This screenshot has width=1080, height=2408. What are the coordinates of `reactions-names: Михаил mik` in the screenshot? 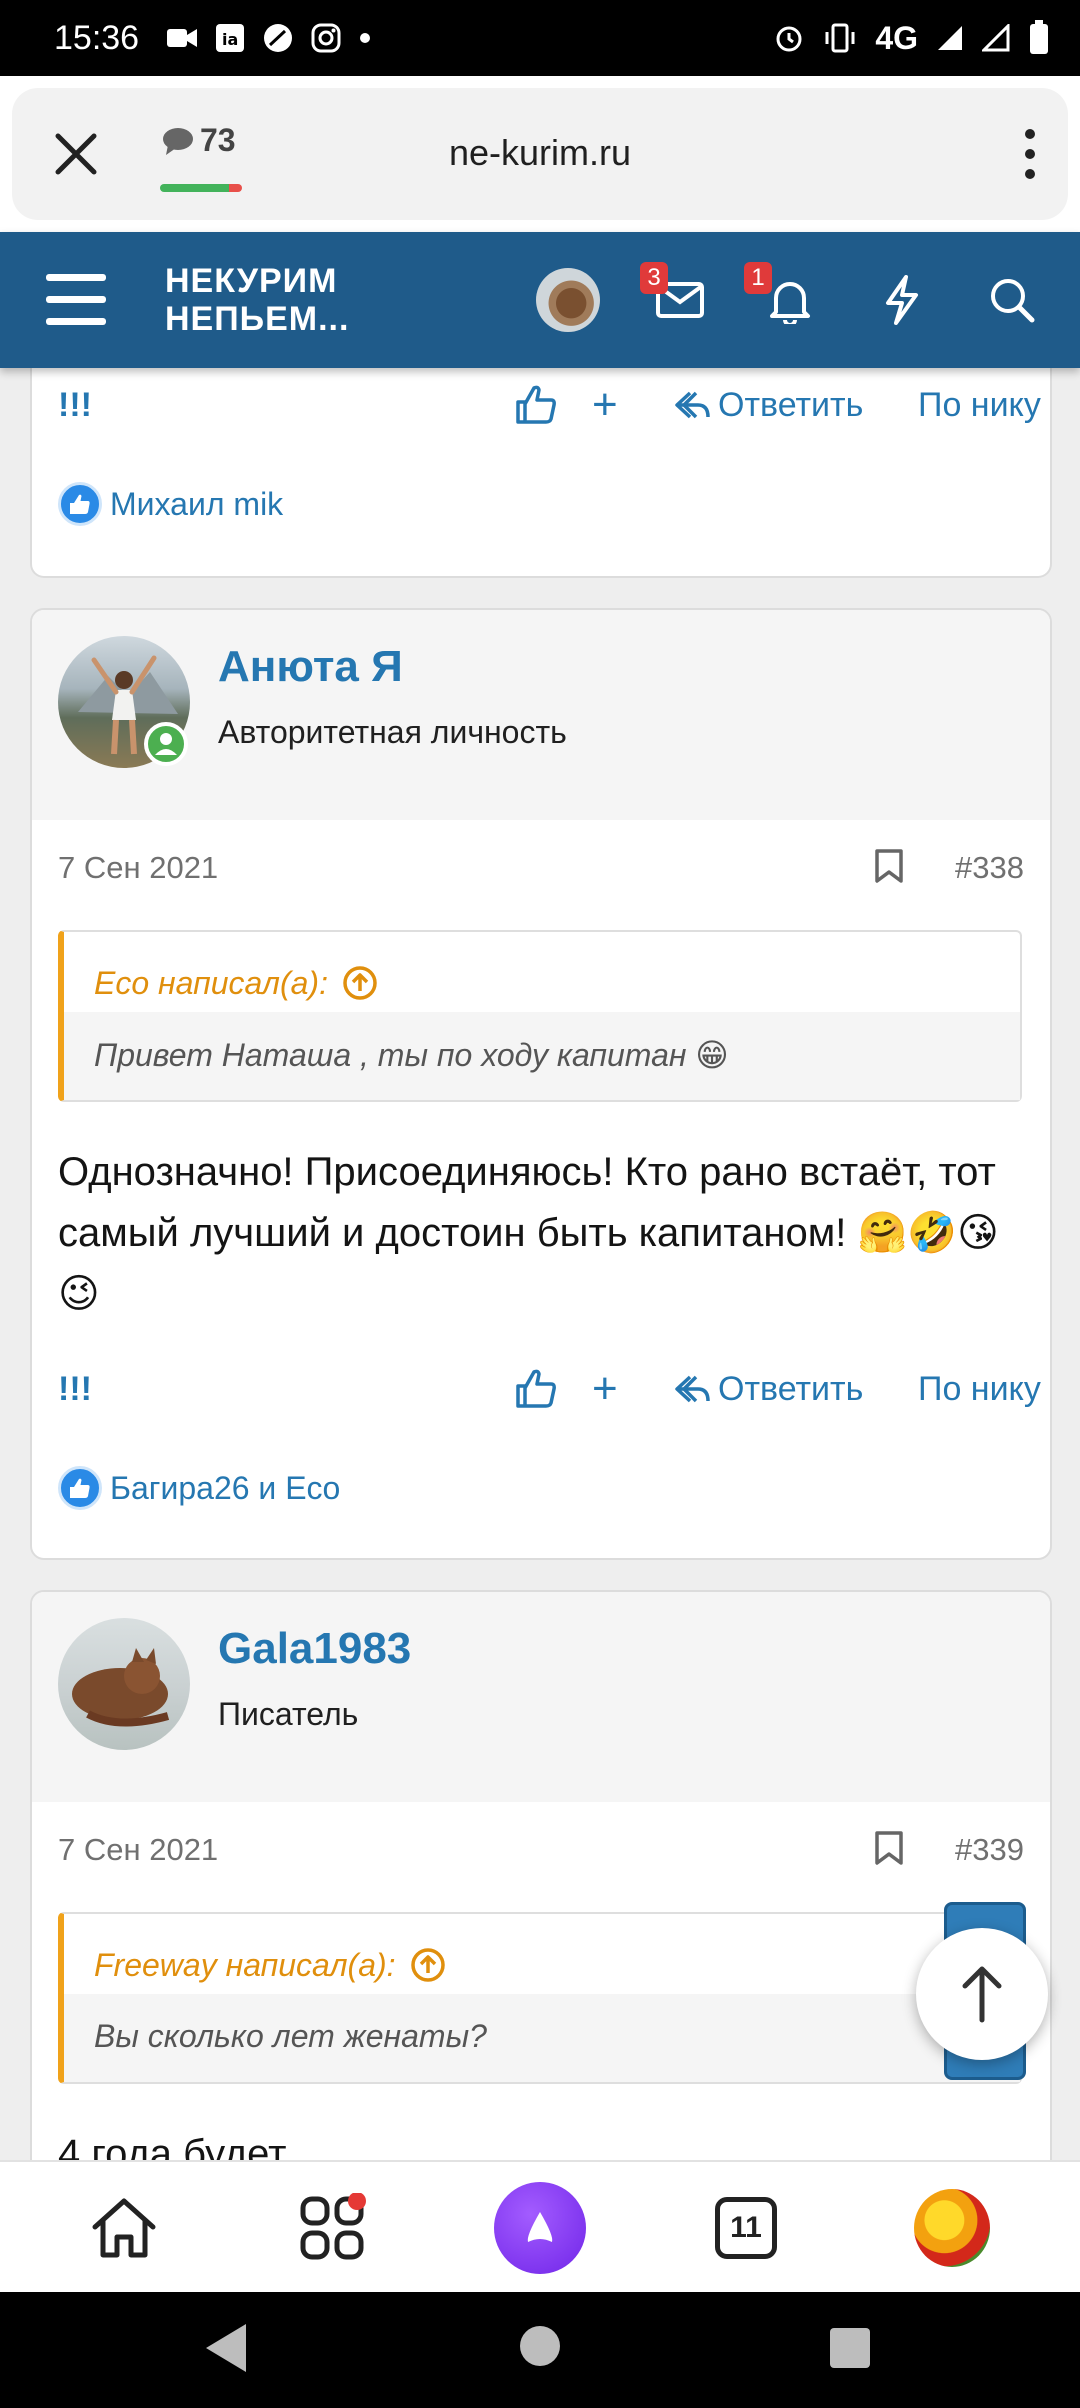 It's located at (197, 503).